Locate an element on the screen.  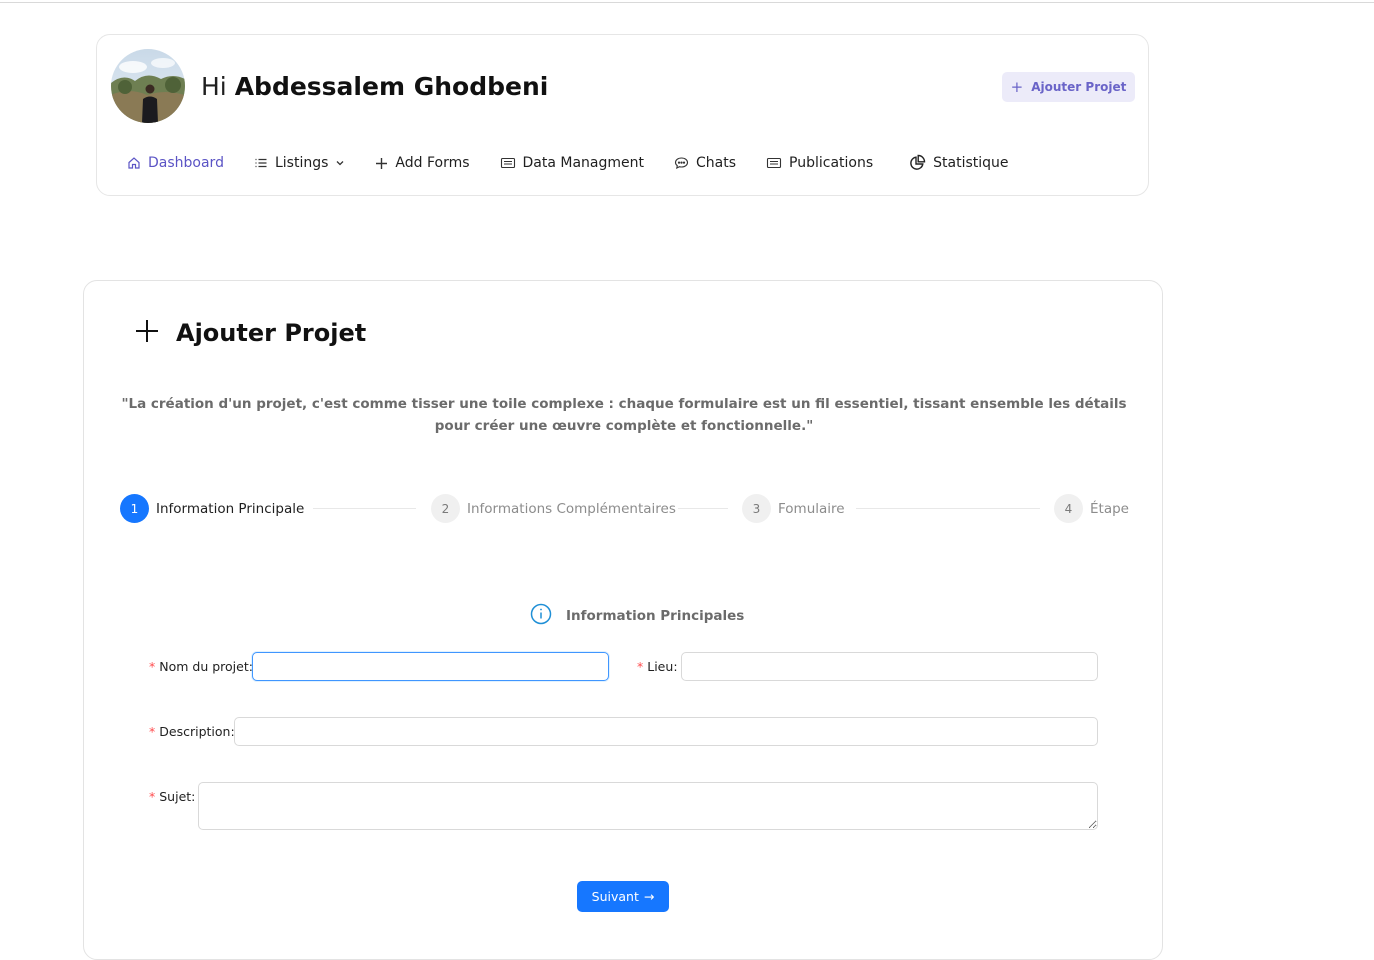
nav-item-statistique: Statistique is located at coordinates (958, 163).